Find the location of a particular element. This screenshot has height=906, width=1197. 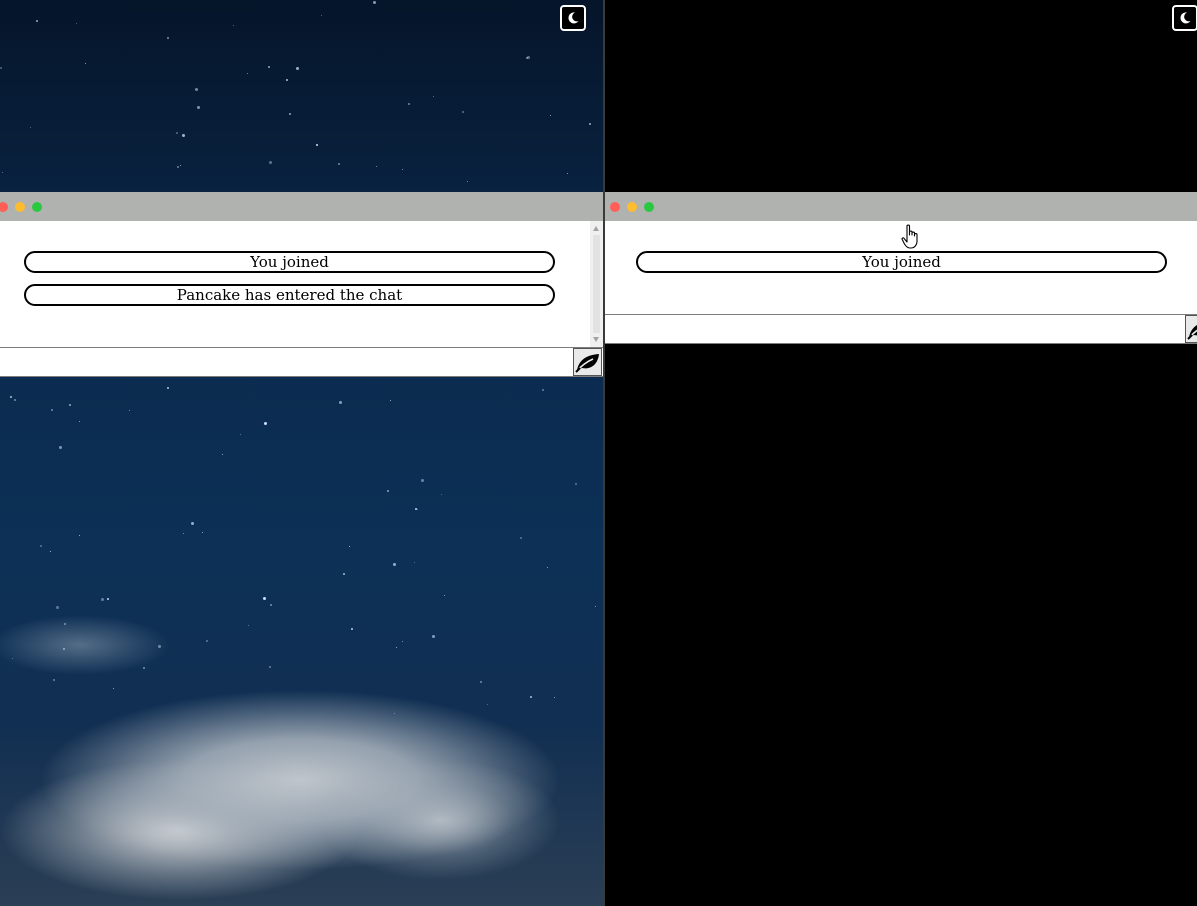

message-list: You joined Pancake has entered the chat is located at coordinates (301, 284).